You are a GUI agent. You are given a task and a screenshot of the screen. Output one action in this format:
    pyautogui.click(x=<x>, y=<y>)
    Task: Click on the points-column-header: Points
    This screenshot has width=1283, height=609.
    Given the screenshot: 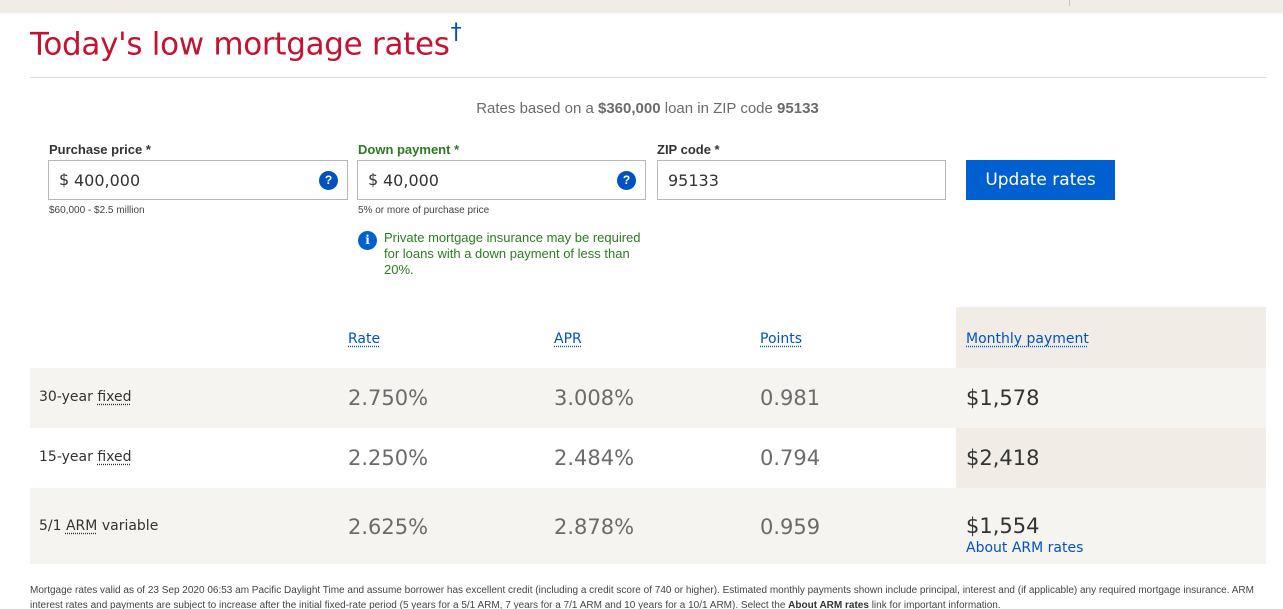 What is the action you would take?
    pyautogui.click(x=781, y=339)
    